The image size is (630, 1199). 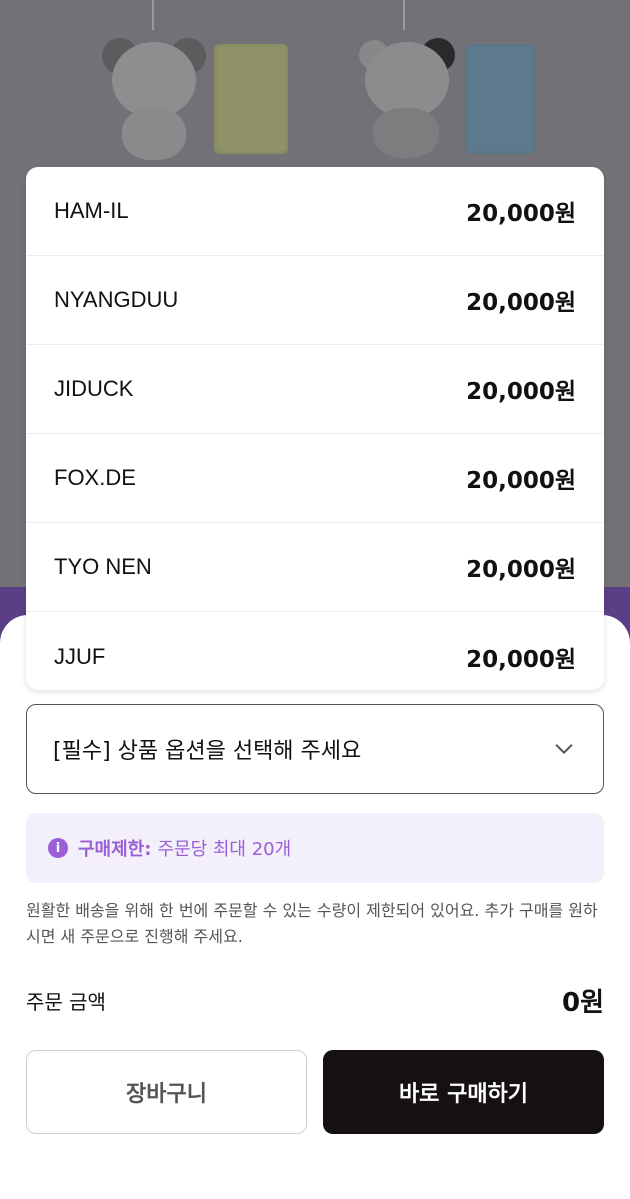 I want to click on info-icon: i, so click(x=58, y=848).